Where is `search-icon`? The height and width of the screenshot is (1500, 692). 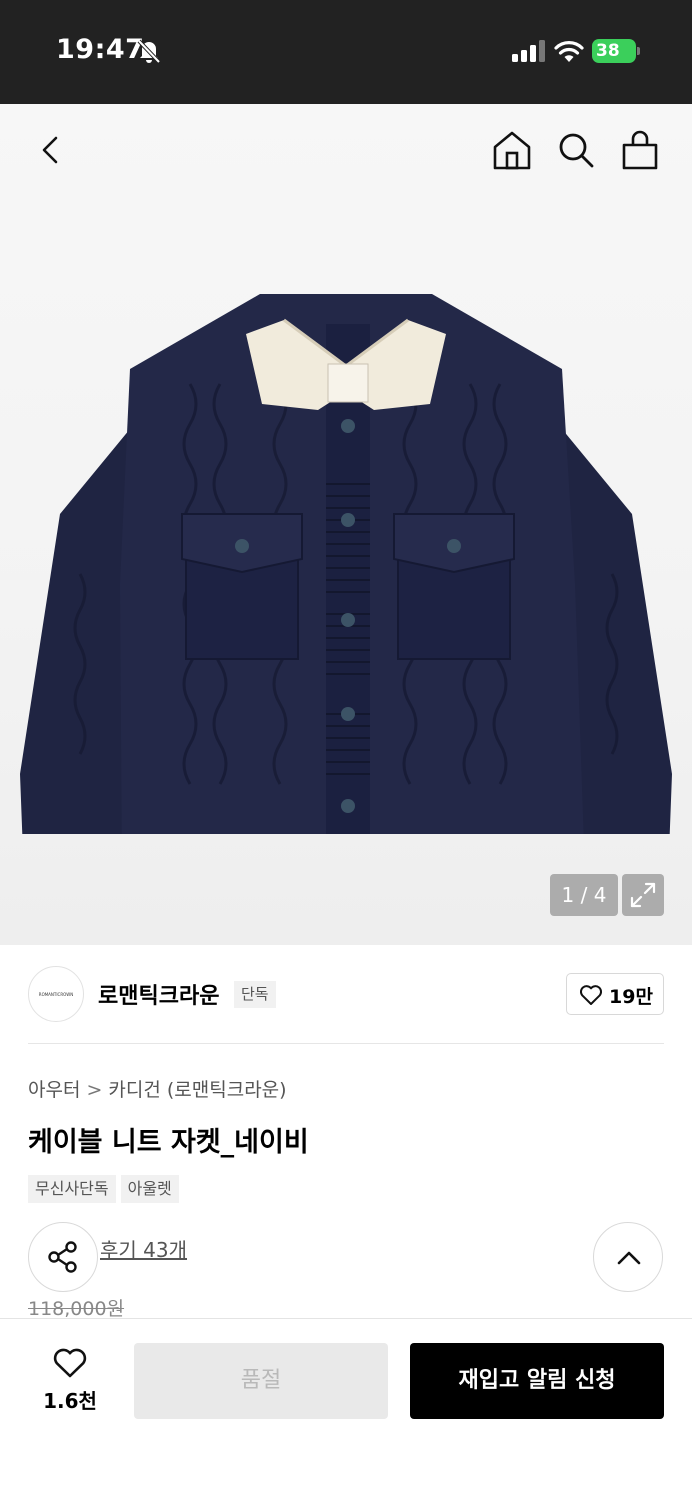
search-icon is located at coordinates (576, 150).